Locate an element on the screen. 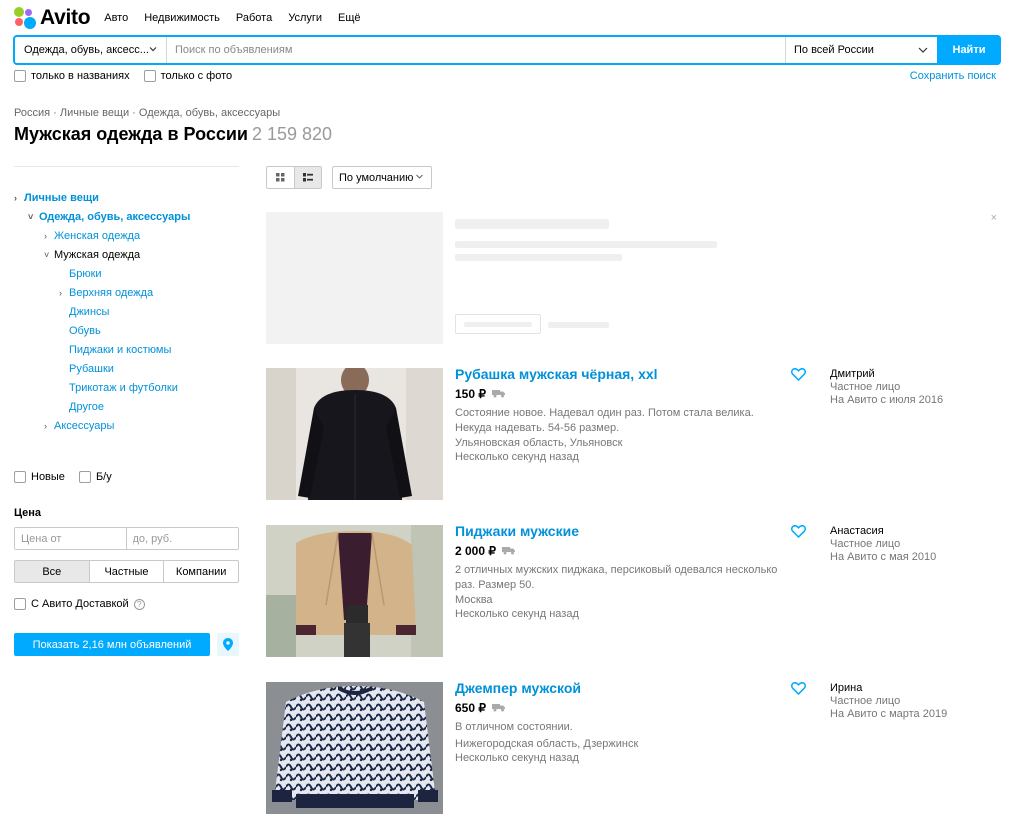  grid-view-icon is located at coordinates (280, 177).